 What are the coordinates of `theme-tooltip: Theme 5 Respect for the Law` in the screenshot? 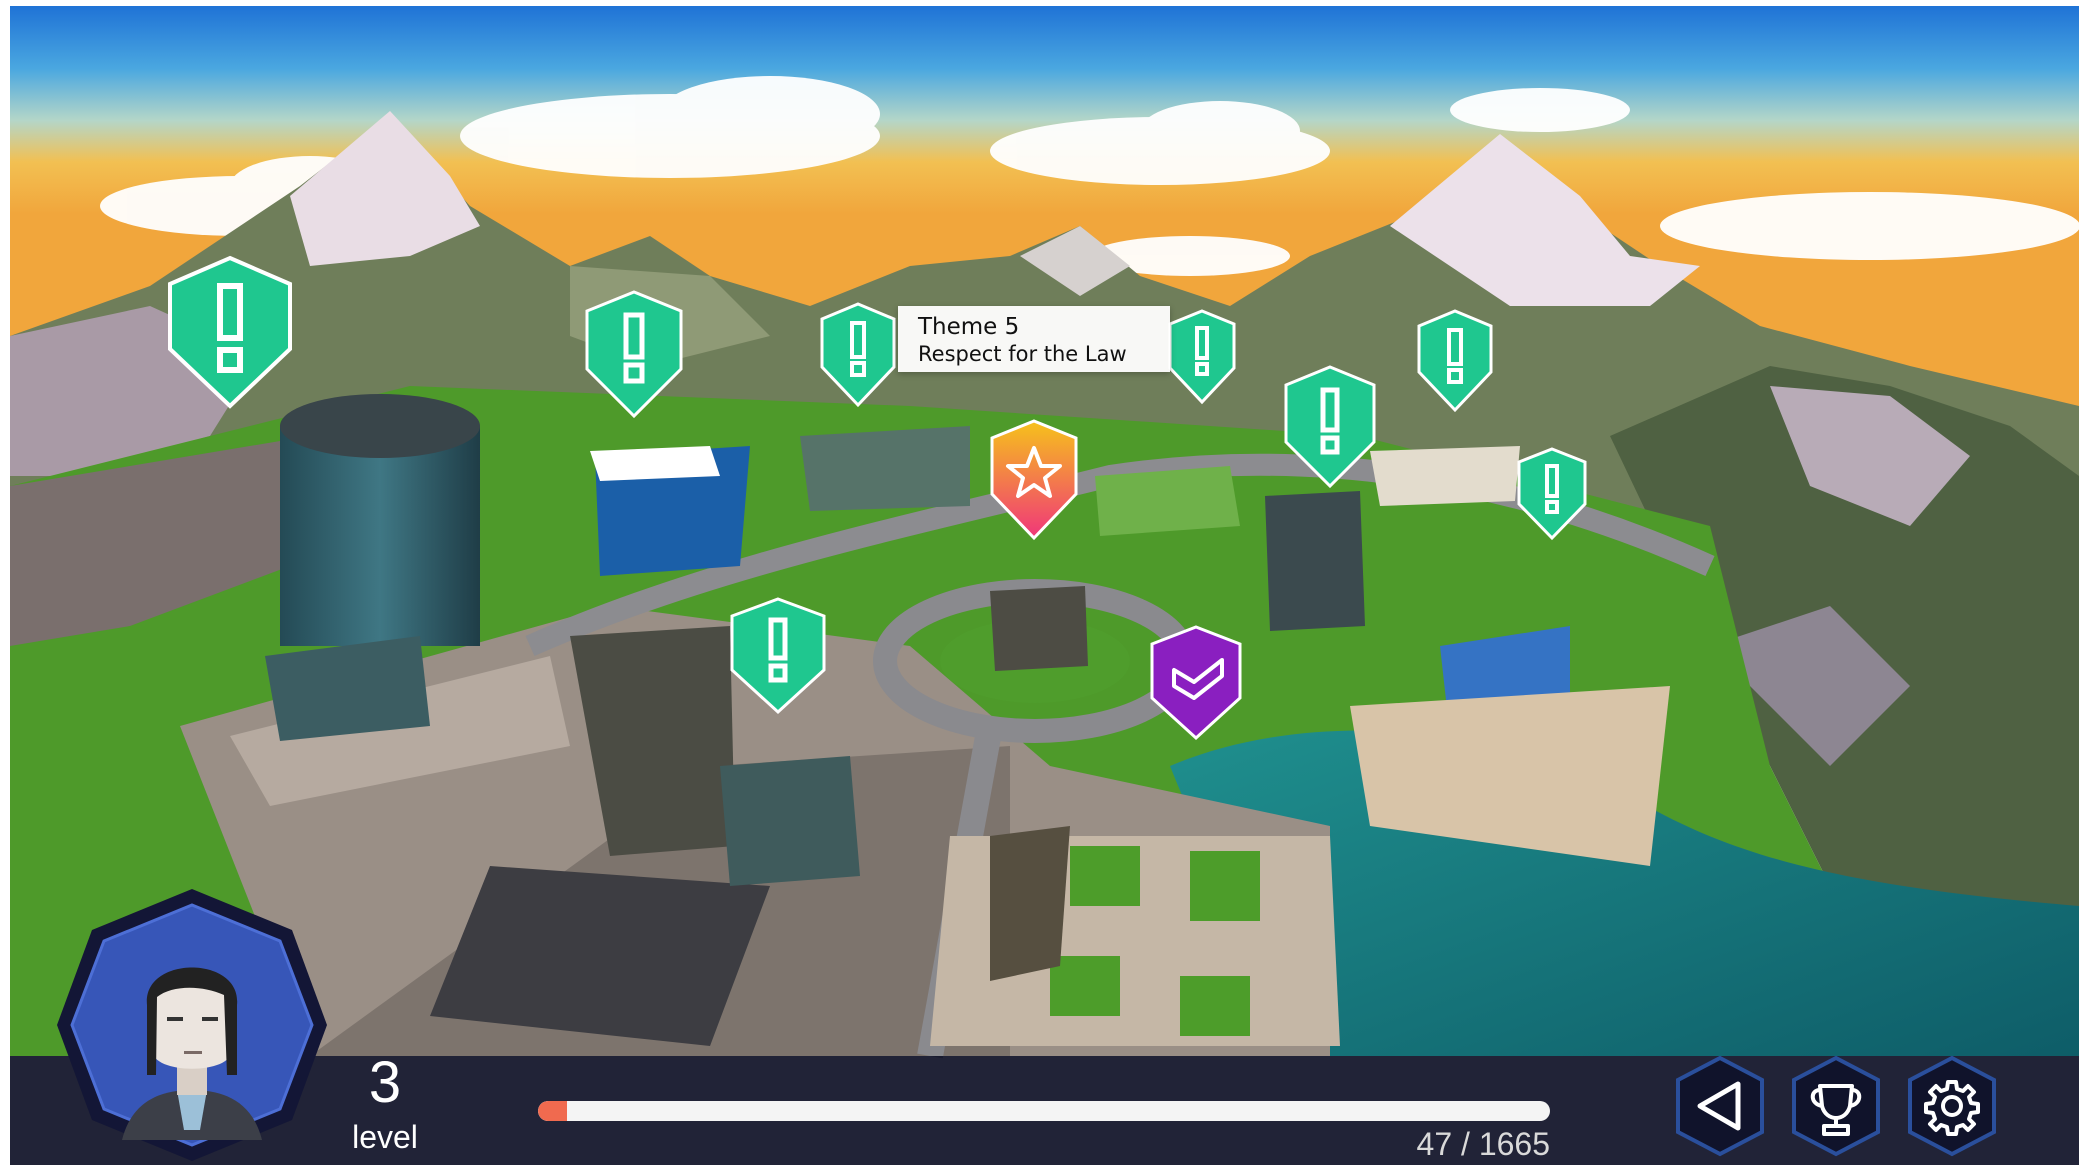 It's located at (1034, 339).